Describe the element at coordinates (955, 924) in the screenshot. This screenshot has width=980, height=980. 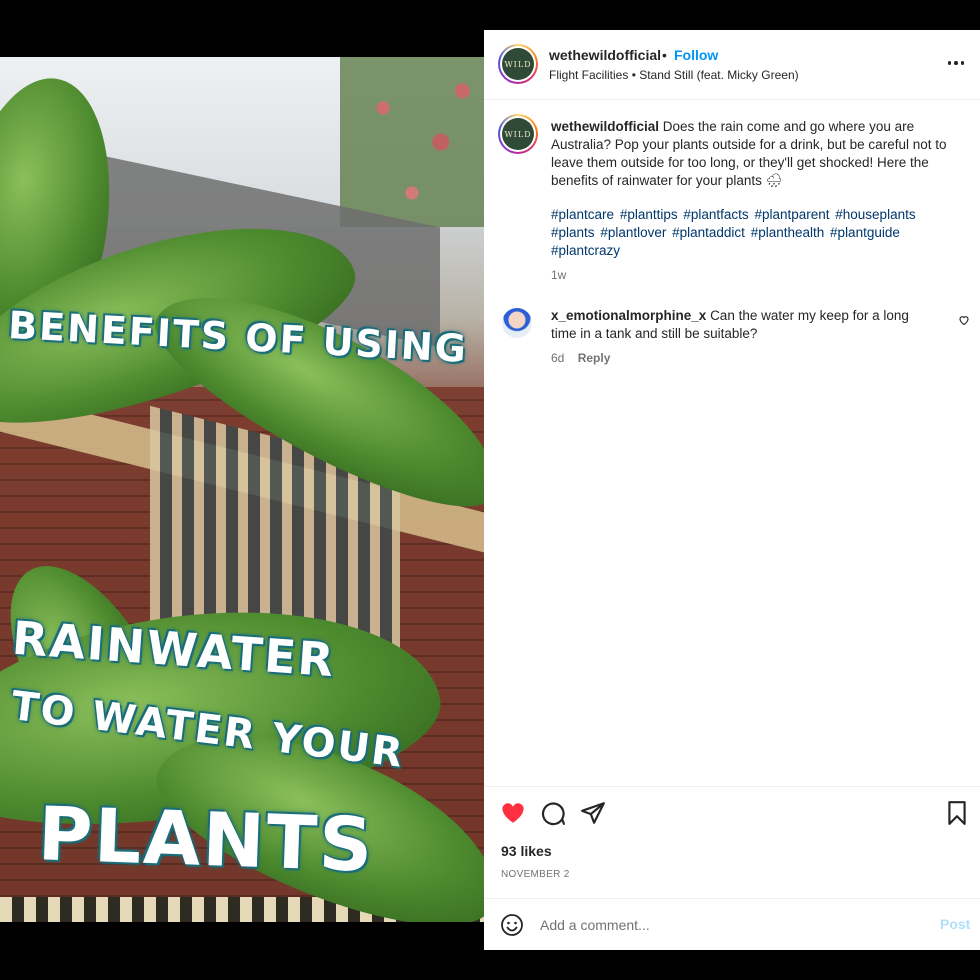
I see `post-comment-button: Post` at that location.